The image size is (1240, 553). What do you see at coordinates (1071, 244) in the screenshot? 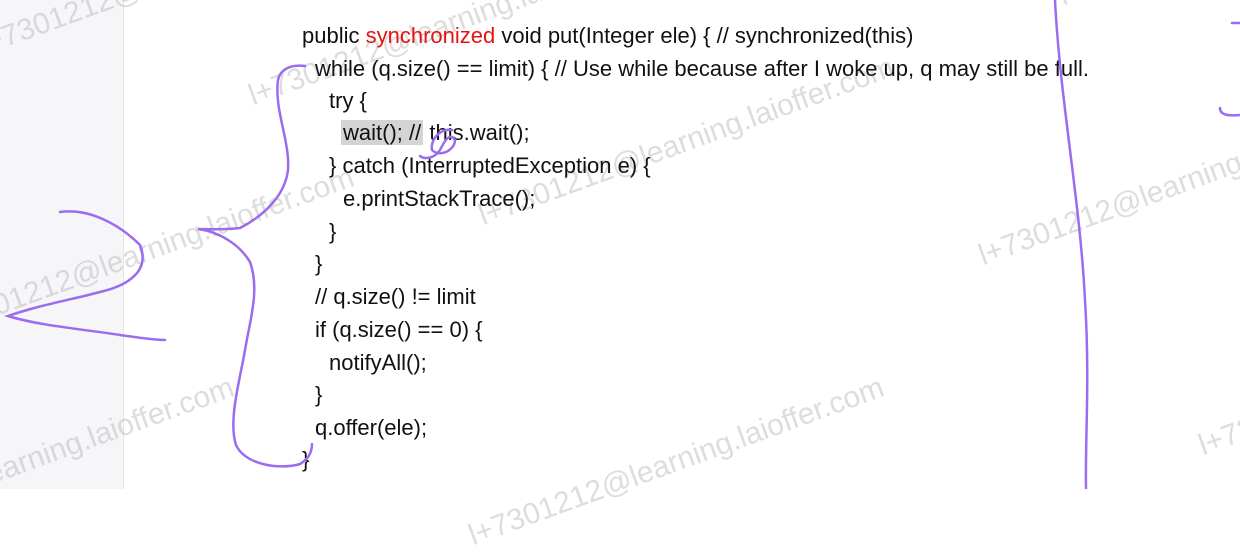
I see `ink-vertical-line` at bounding box center [1071, 244].